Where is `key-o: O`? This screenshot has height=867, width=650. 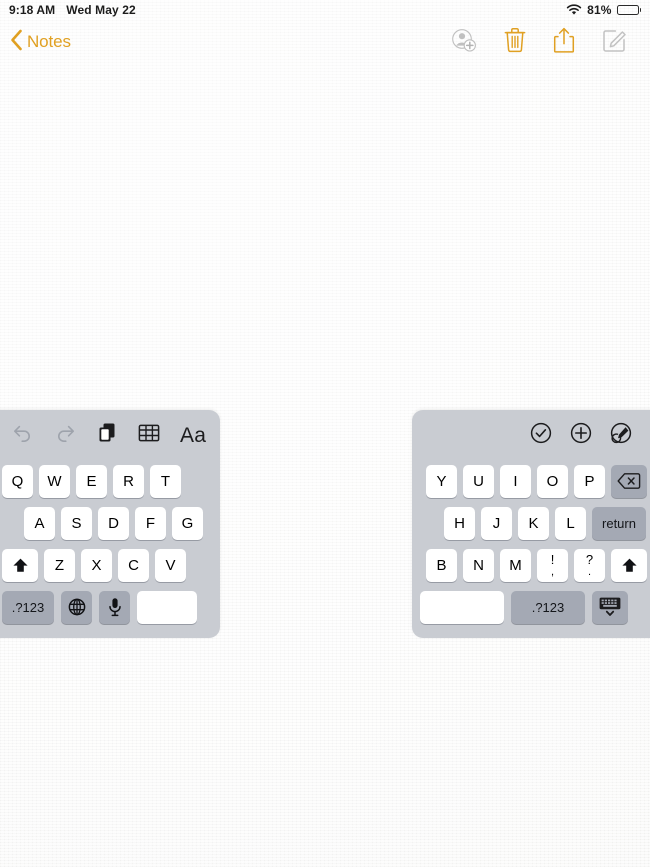 key-o: O is located at coordinates (552, 481).